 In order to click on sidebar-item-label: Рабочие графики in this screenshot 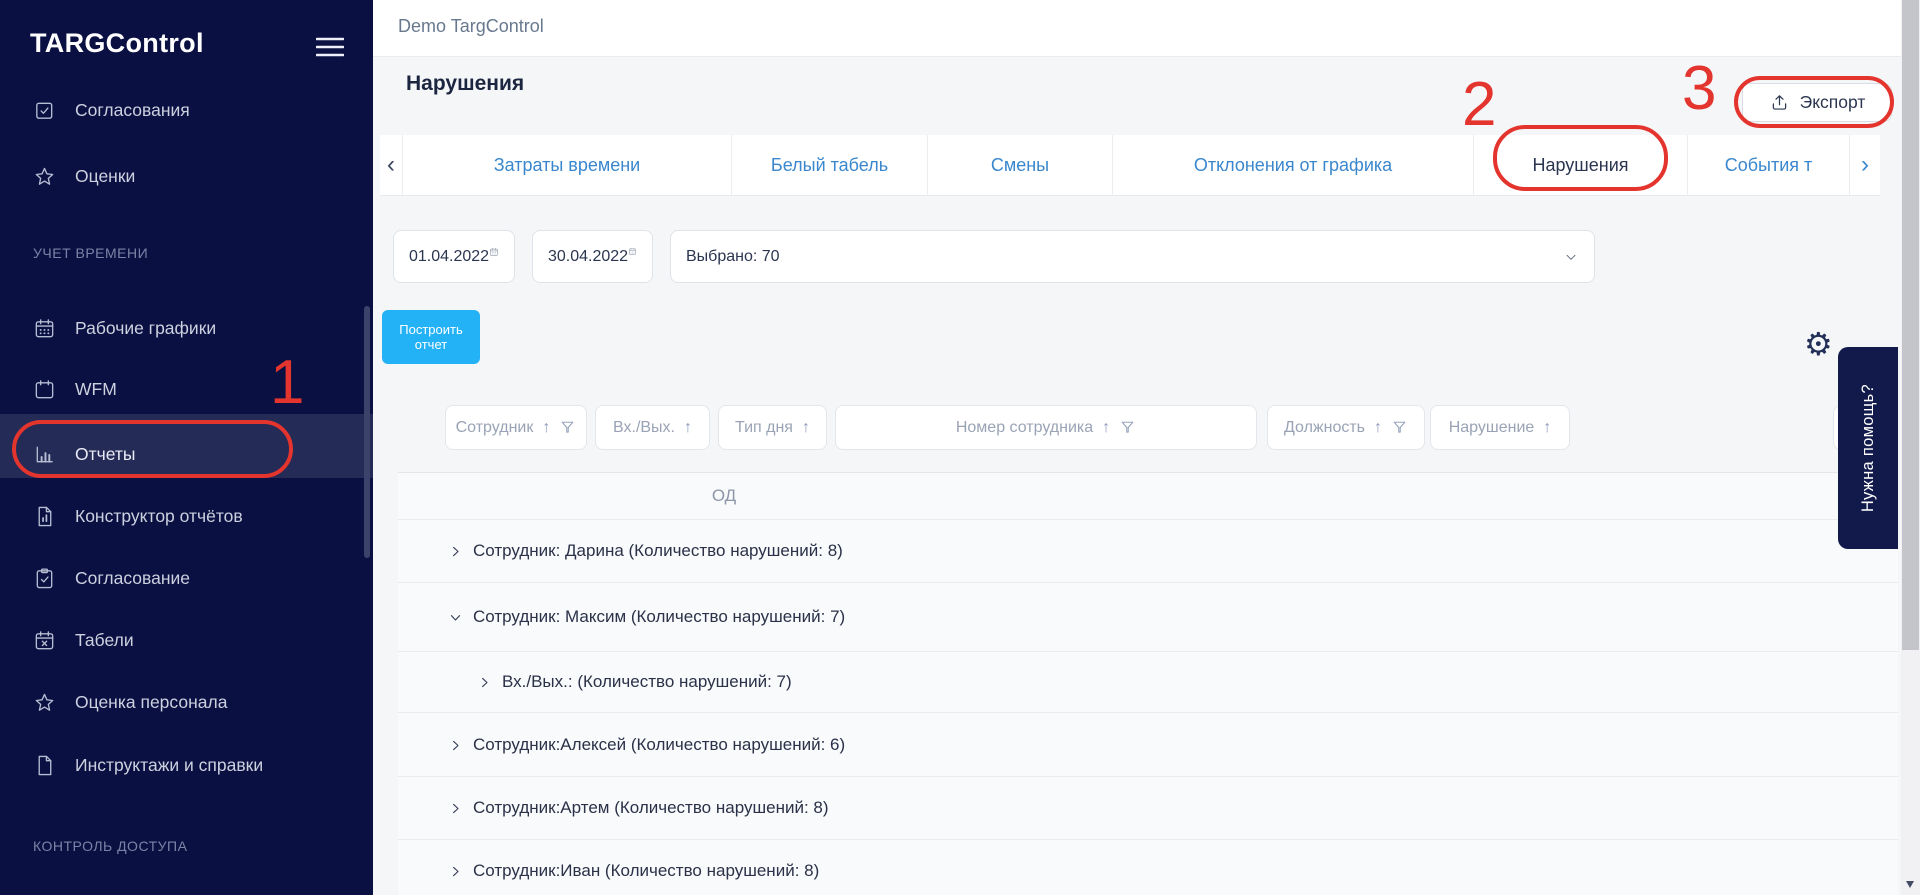, I will do `click(146, 327)`.